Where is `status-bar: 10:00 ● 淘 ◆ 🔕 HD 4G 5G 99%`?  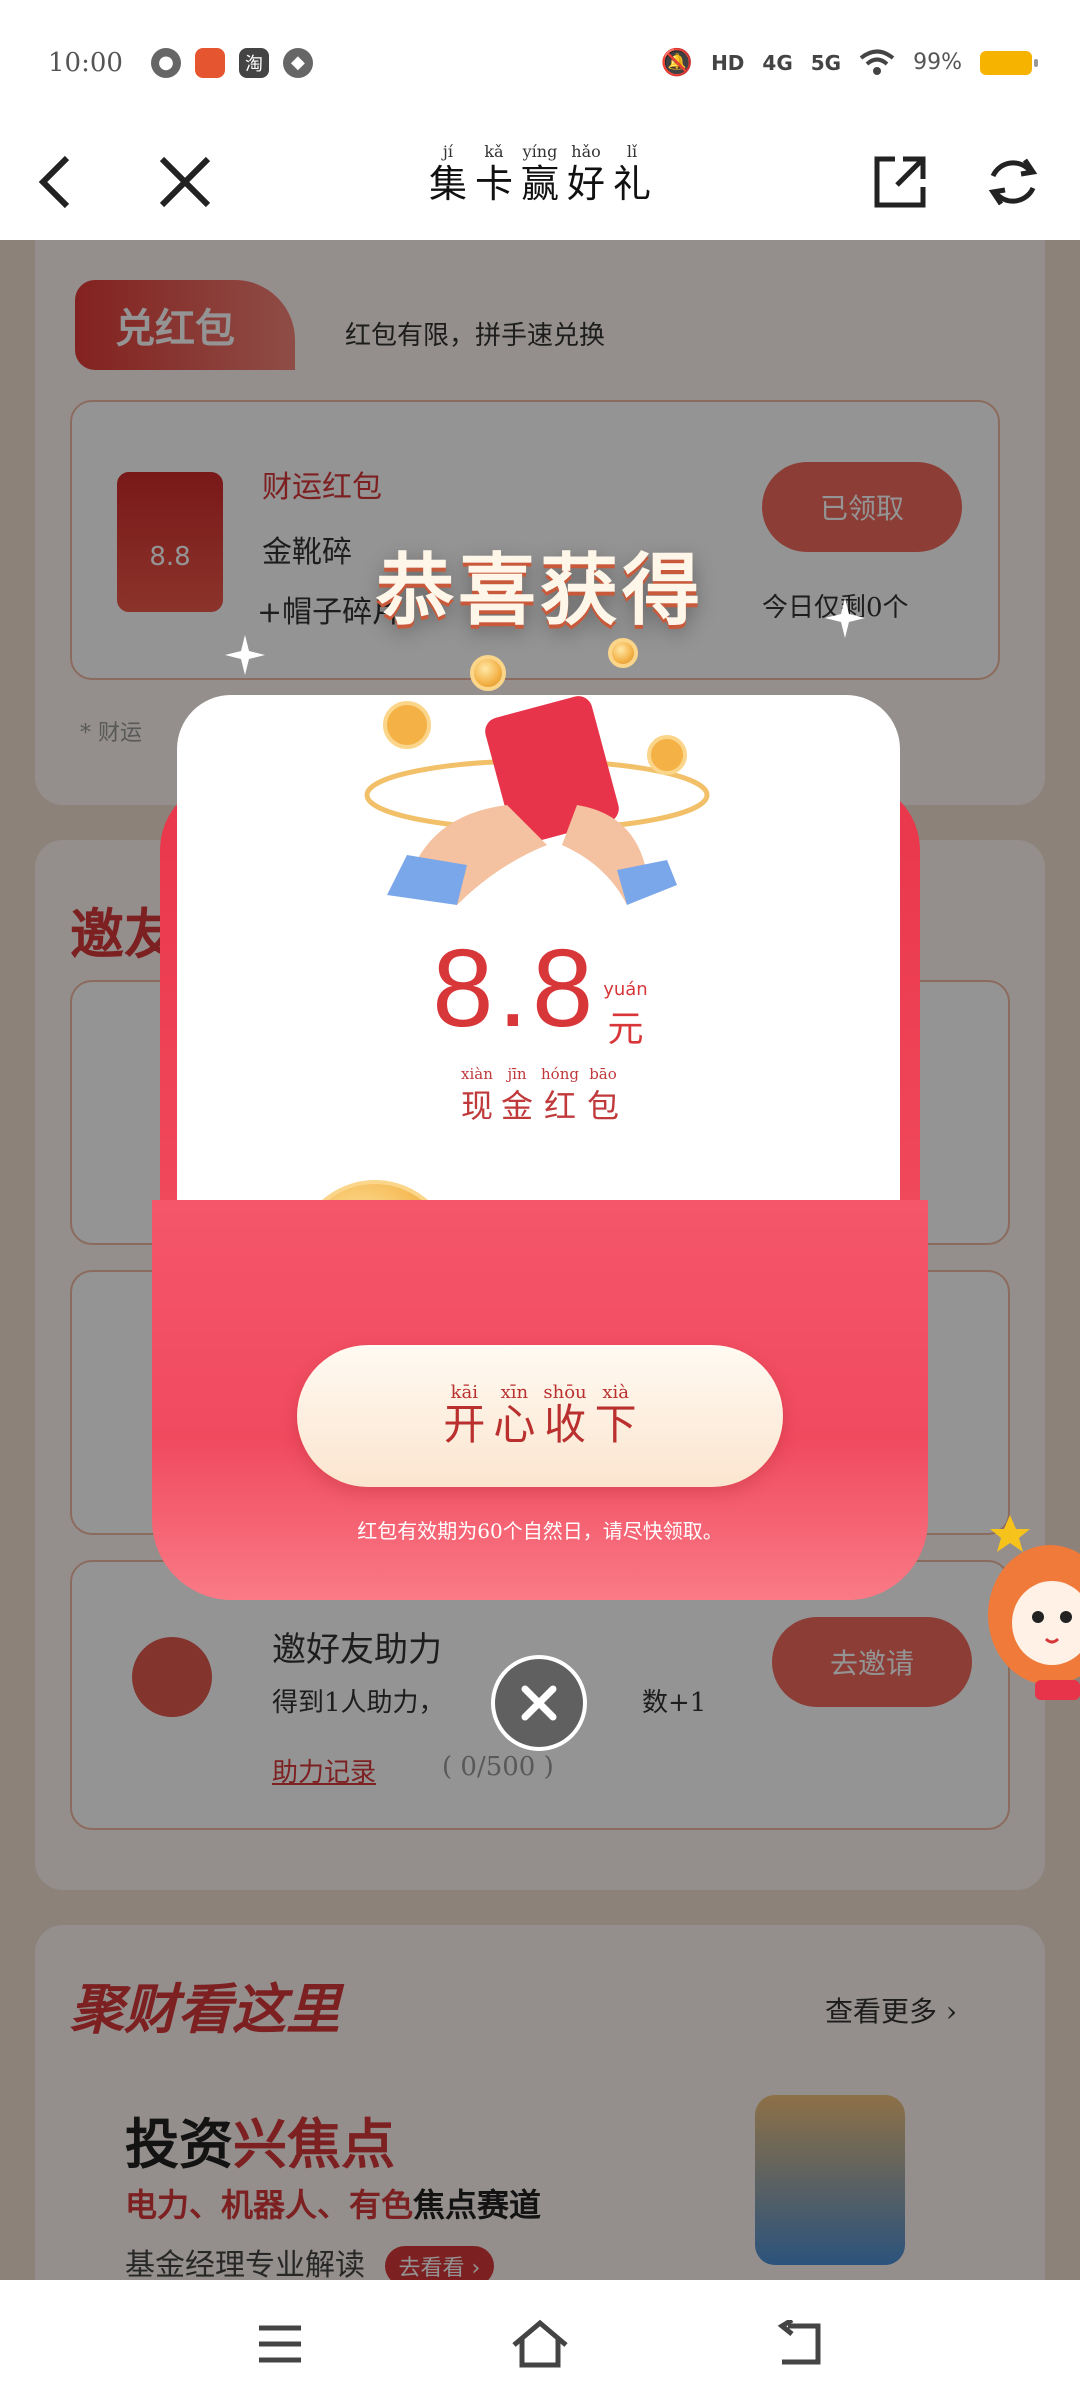 status-bar: 10:00 ● 淘 ◆ 🔕 HD 4G 5G 99% is located at coordinates (540, 62).